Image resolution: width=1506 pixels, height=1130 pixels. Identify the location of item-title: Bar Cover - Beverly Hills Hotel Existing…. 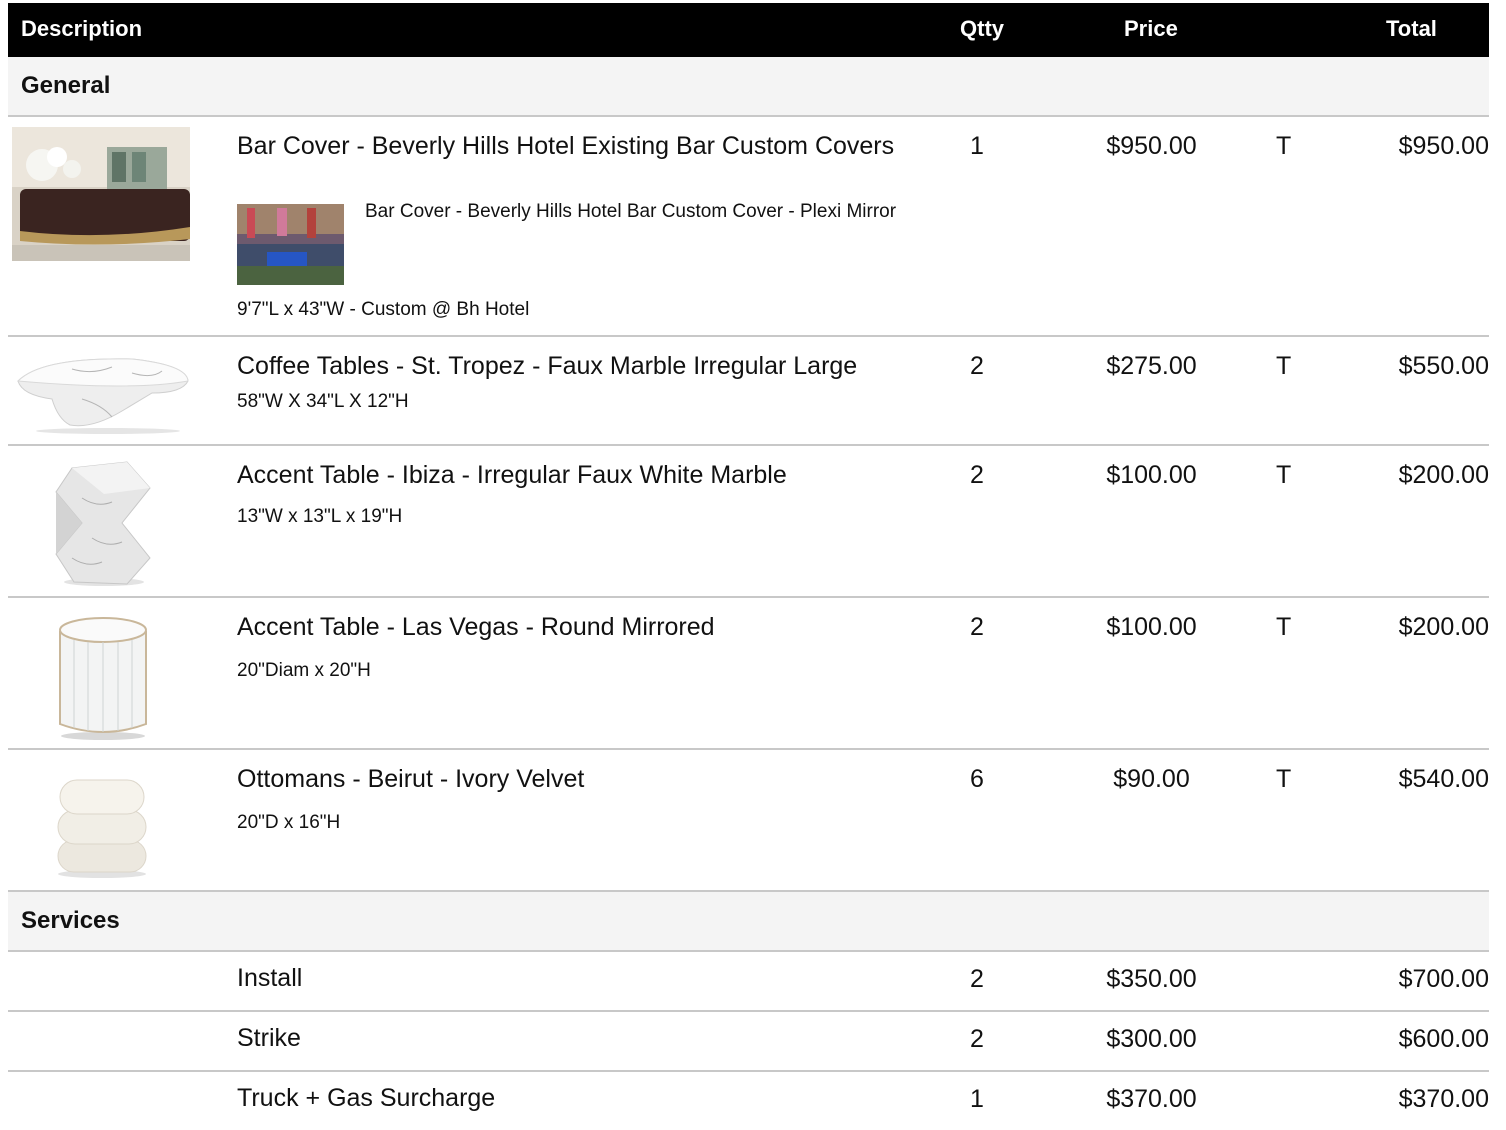
(566, 146).